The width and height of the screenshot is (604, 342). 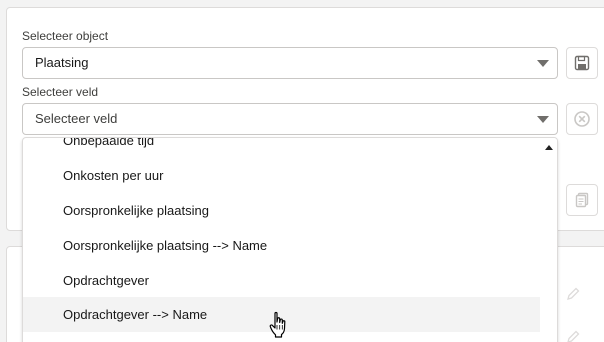 I want to click on field-label: Selecteer veld, so click(x=60, y=92).